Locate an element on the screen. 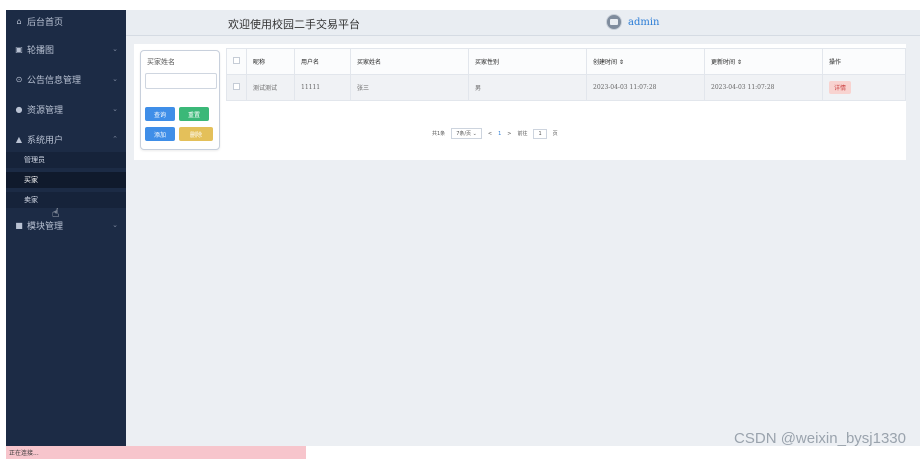 Image resolution: width=920 pixels, height=459 pixels. grid-icon: ■ is located at coordinates (19, 225).